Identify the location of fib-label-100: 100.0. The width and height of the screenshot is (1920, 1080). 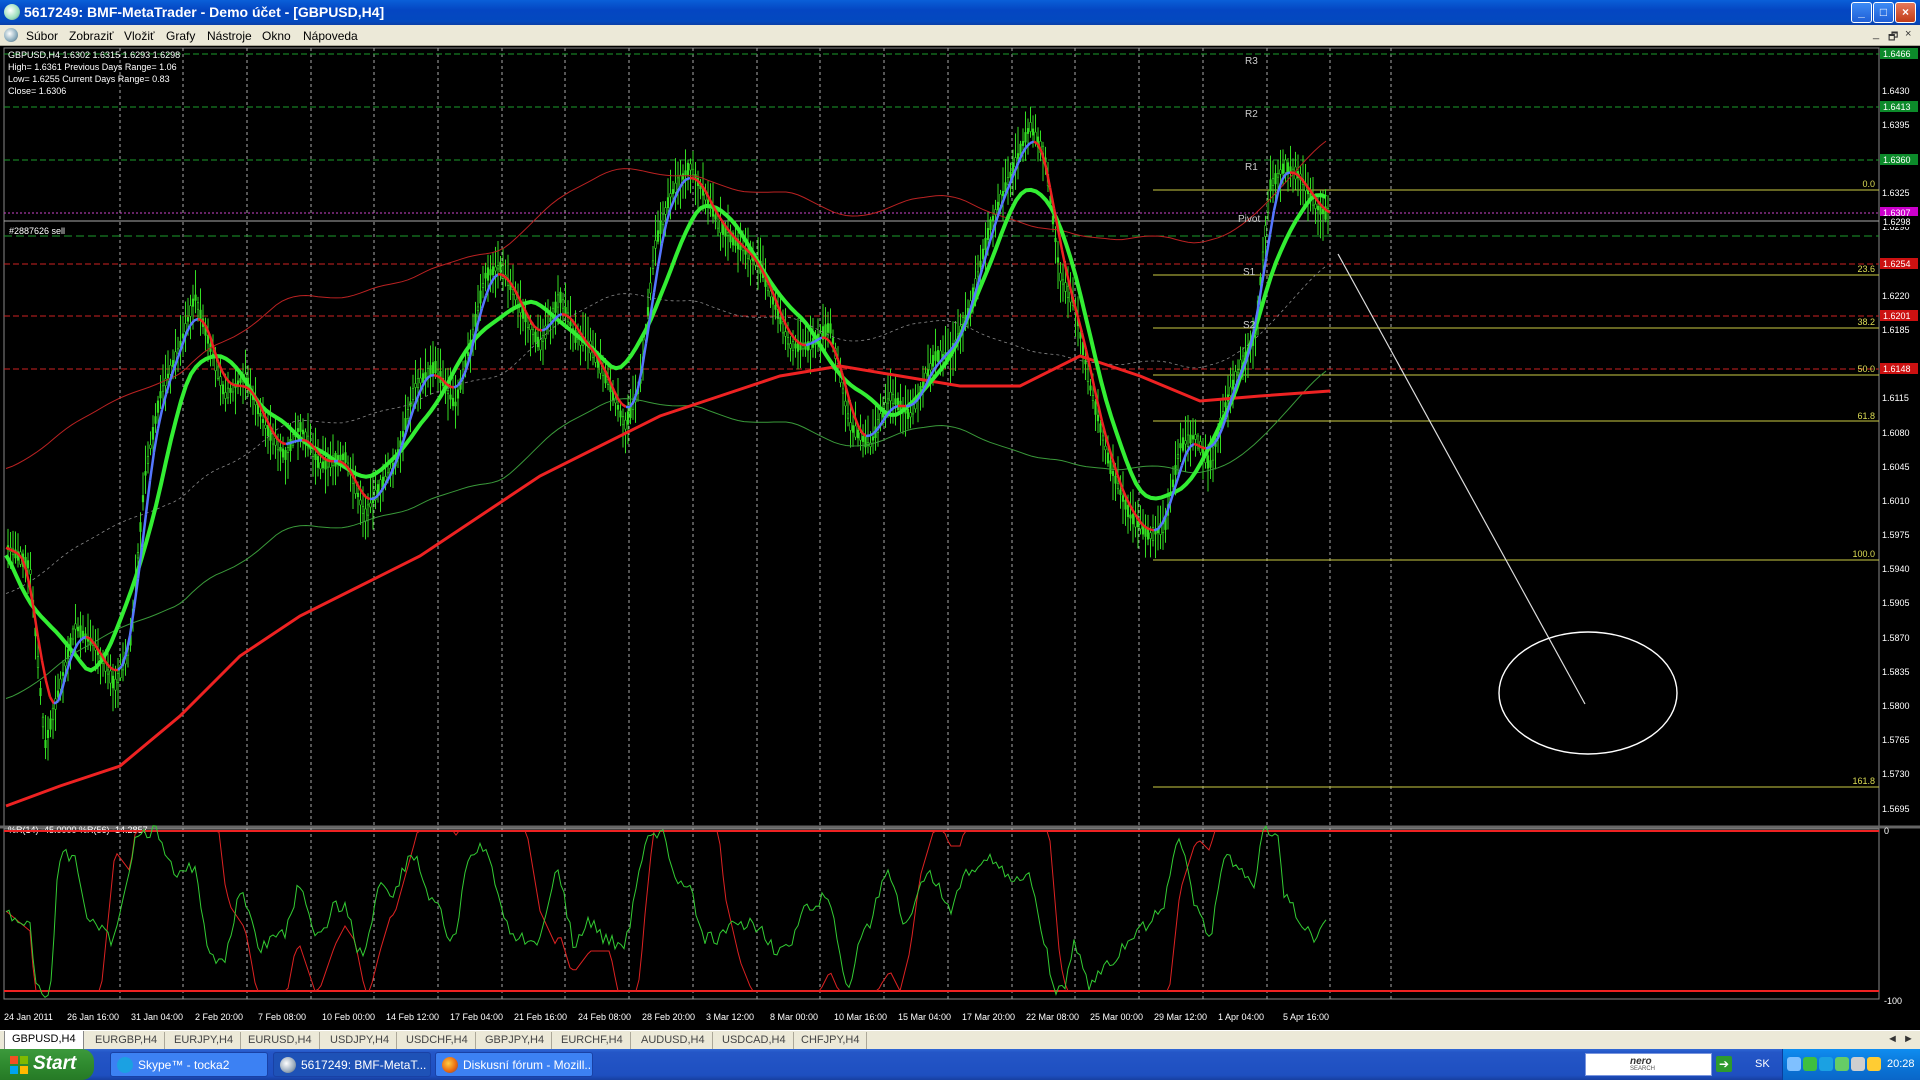
(1863, 554).